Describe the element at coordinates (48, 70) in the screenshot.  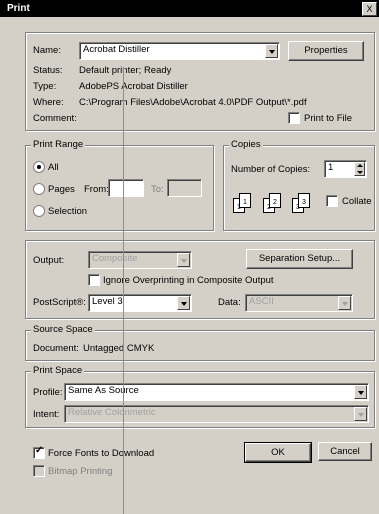
I see `status-label: Status:` at that location.